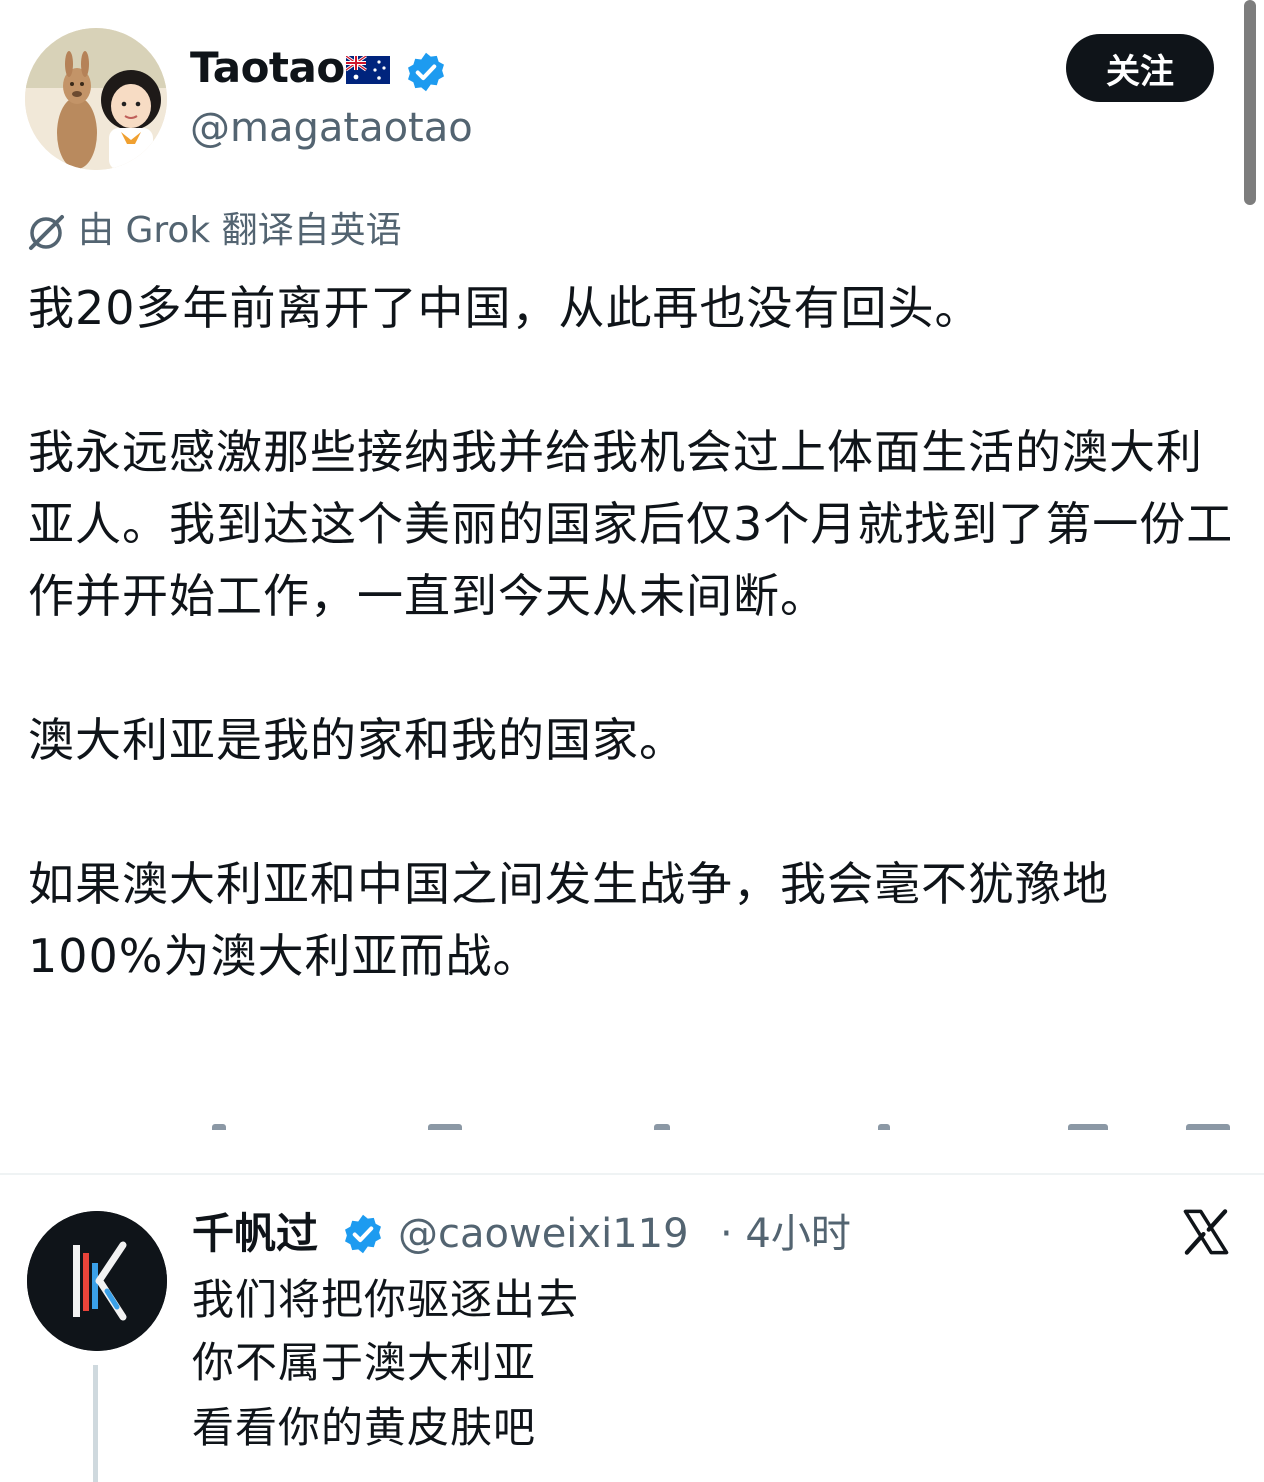 The width and height of the screenshot is (1264, 1482). Describe the element at coordinates (1140, 68) in the screenshot. I see `follow-button: 关注` at that location.